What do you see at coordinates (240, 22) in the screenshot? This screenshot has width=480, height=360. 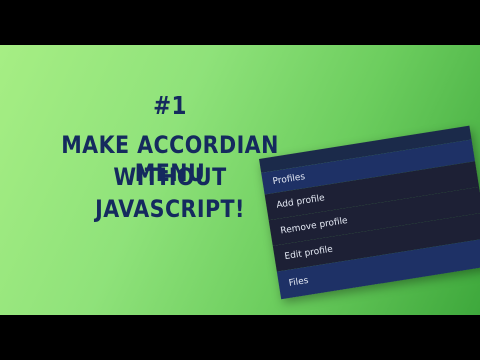 I see `letterbox-top` at bounding box center [240, 22].